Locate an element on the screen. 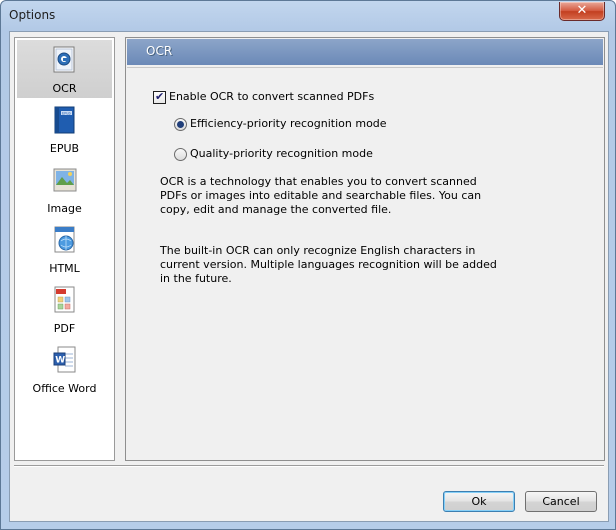 The image size is (616, 530). sidebar-item-office-word: W Office Word is located at coordinates (64, 369).